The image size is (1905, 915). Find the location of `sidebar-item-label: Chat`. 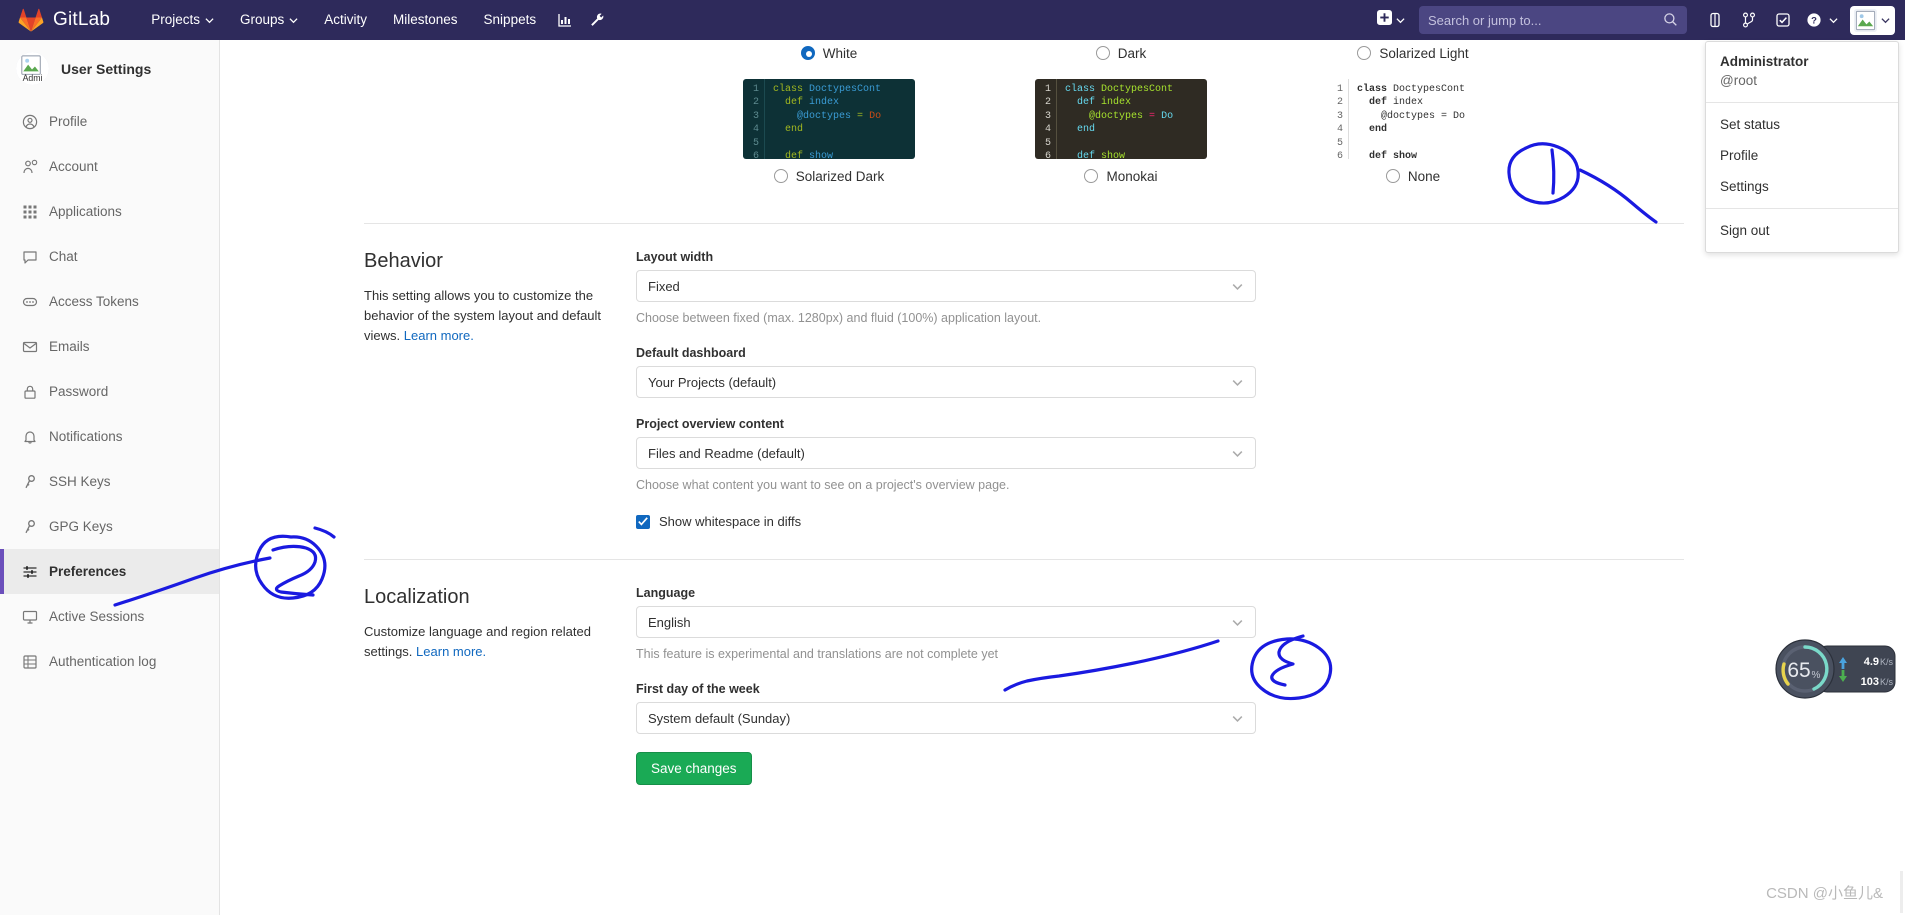

sidebar-item-label: Chat is located at coordinates (63, 256).